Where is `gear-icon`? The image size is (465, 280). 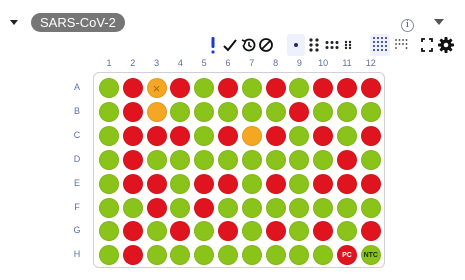
gear-icon is located at coordinates (446, 45).